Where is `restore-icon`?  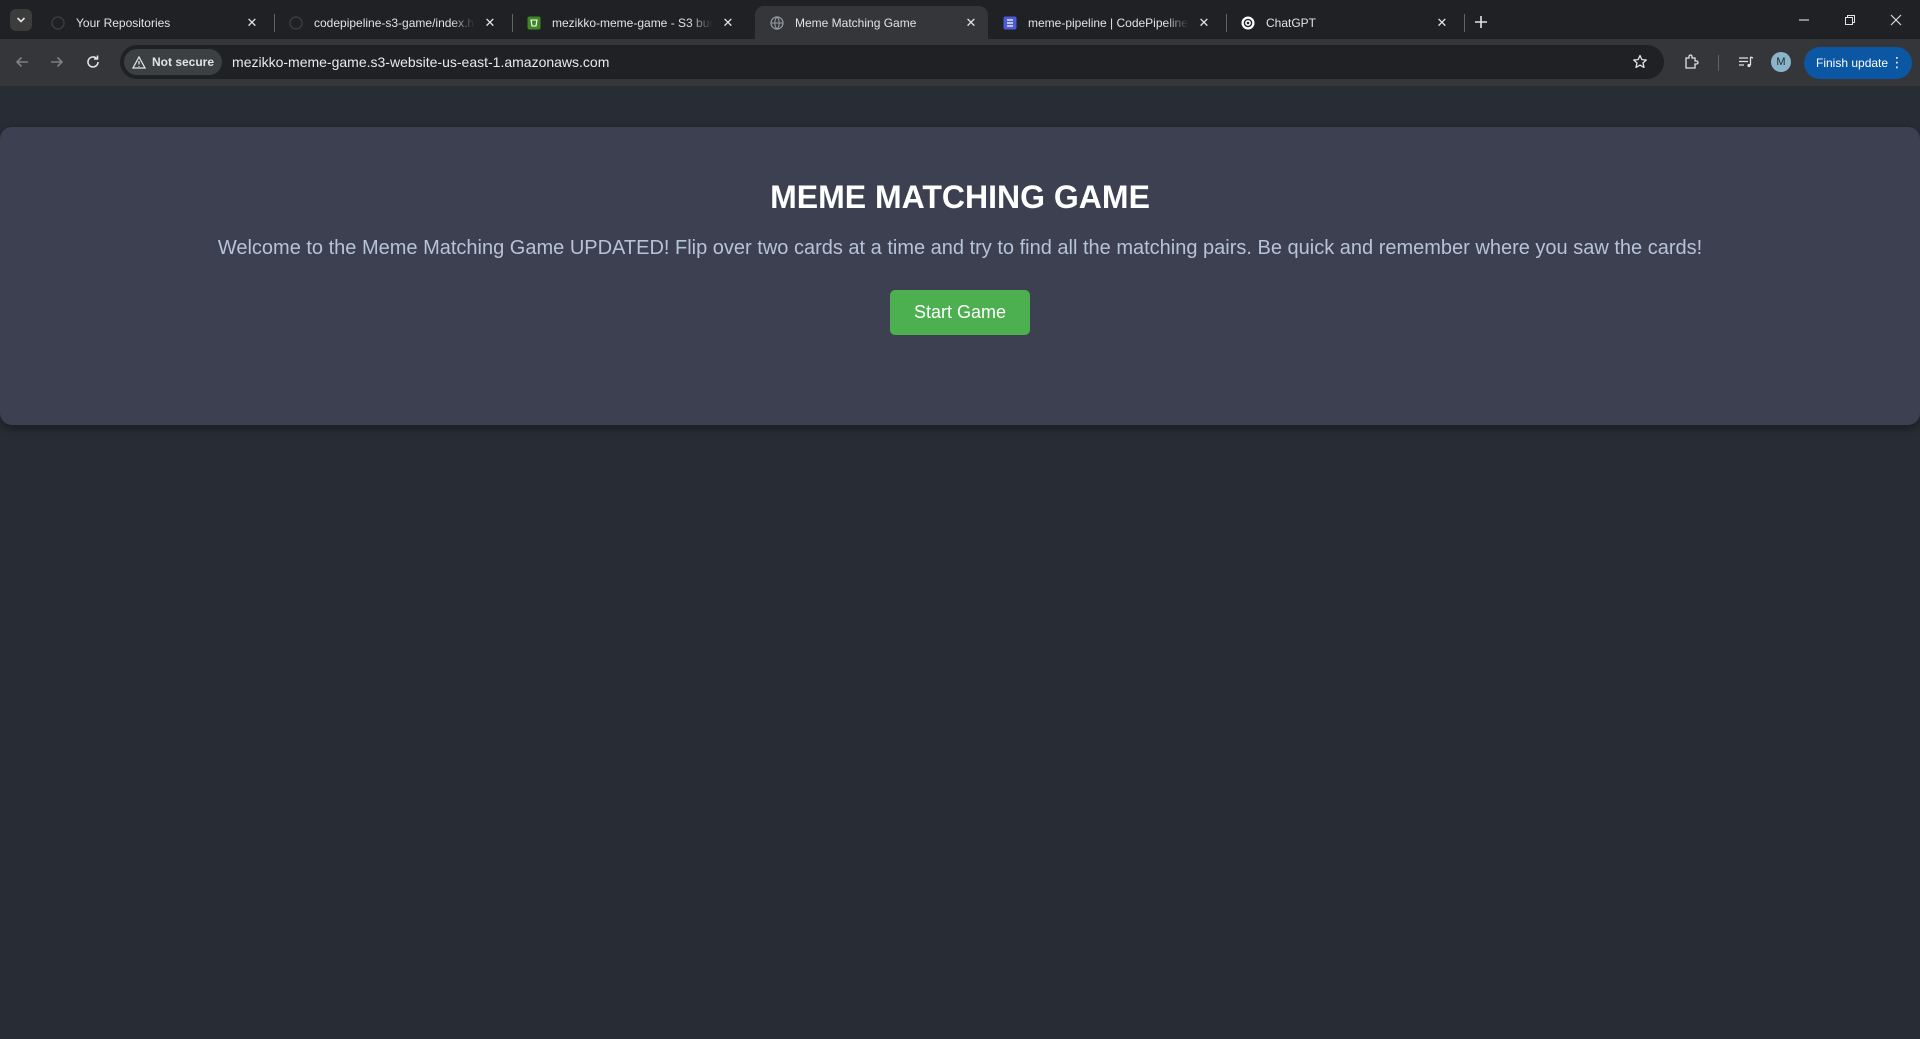
restore-icon is located at coordinates (1850, 20).